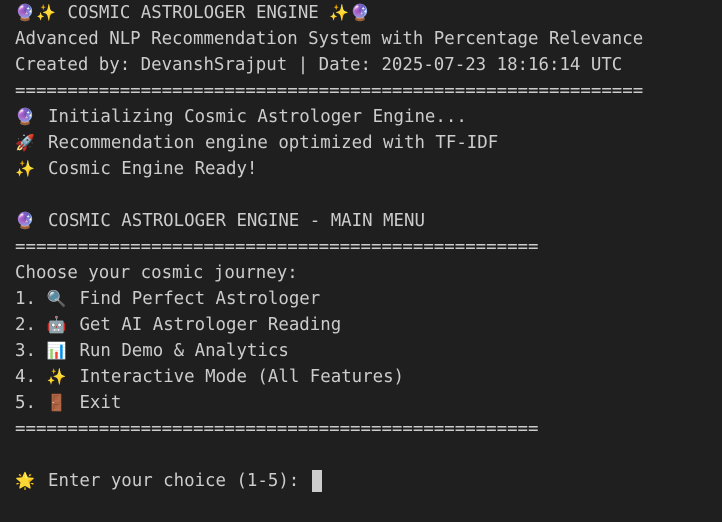 The width and height of the screenshot is (722, 522). Describe the element at coordinates (174, 481) in the screenshot. I see `input-prompt: Enter your choice (1-5):` at that location.